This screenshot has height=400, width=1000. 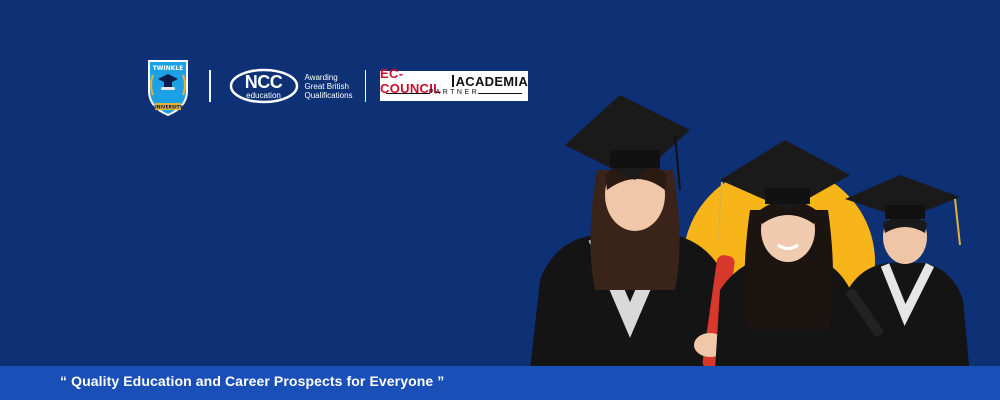 I want to click on ncc-tagline: Awarding Great British Qualifications, so click(x=329, y=86).